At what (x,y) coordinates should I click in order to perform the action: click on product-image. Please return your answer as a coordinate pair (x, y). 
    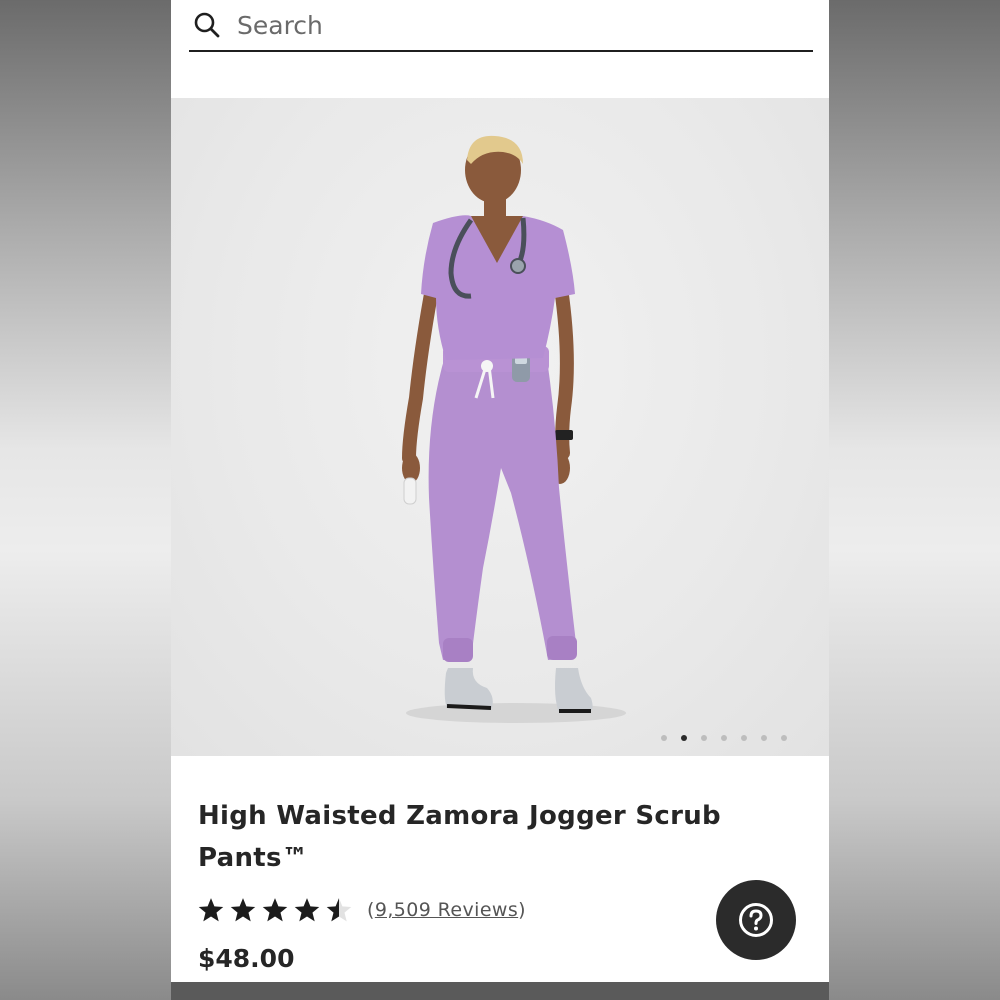
    Looking at the image, I should click on (514, 429).